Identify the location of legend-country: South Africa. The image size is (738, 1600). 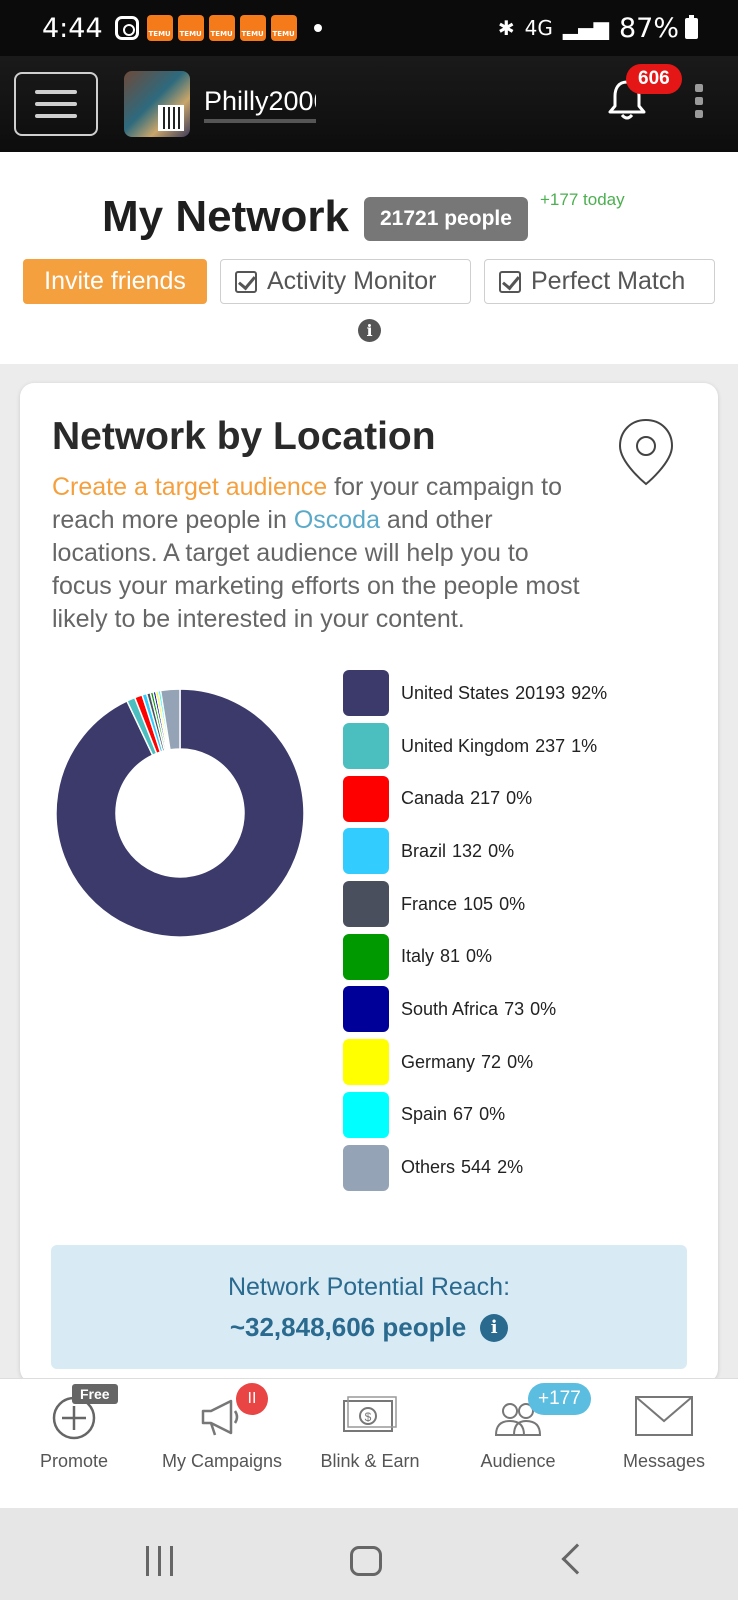
(450, 1008).